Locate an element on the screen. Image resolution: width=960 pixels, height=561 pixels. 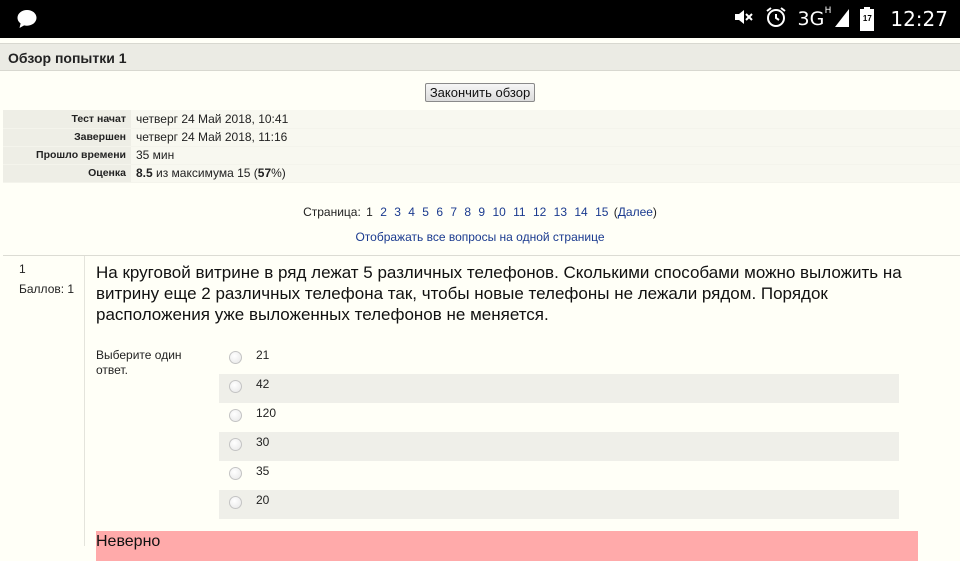
summary-value: 35 мин is located at coordinates (545, 155).